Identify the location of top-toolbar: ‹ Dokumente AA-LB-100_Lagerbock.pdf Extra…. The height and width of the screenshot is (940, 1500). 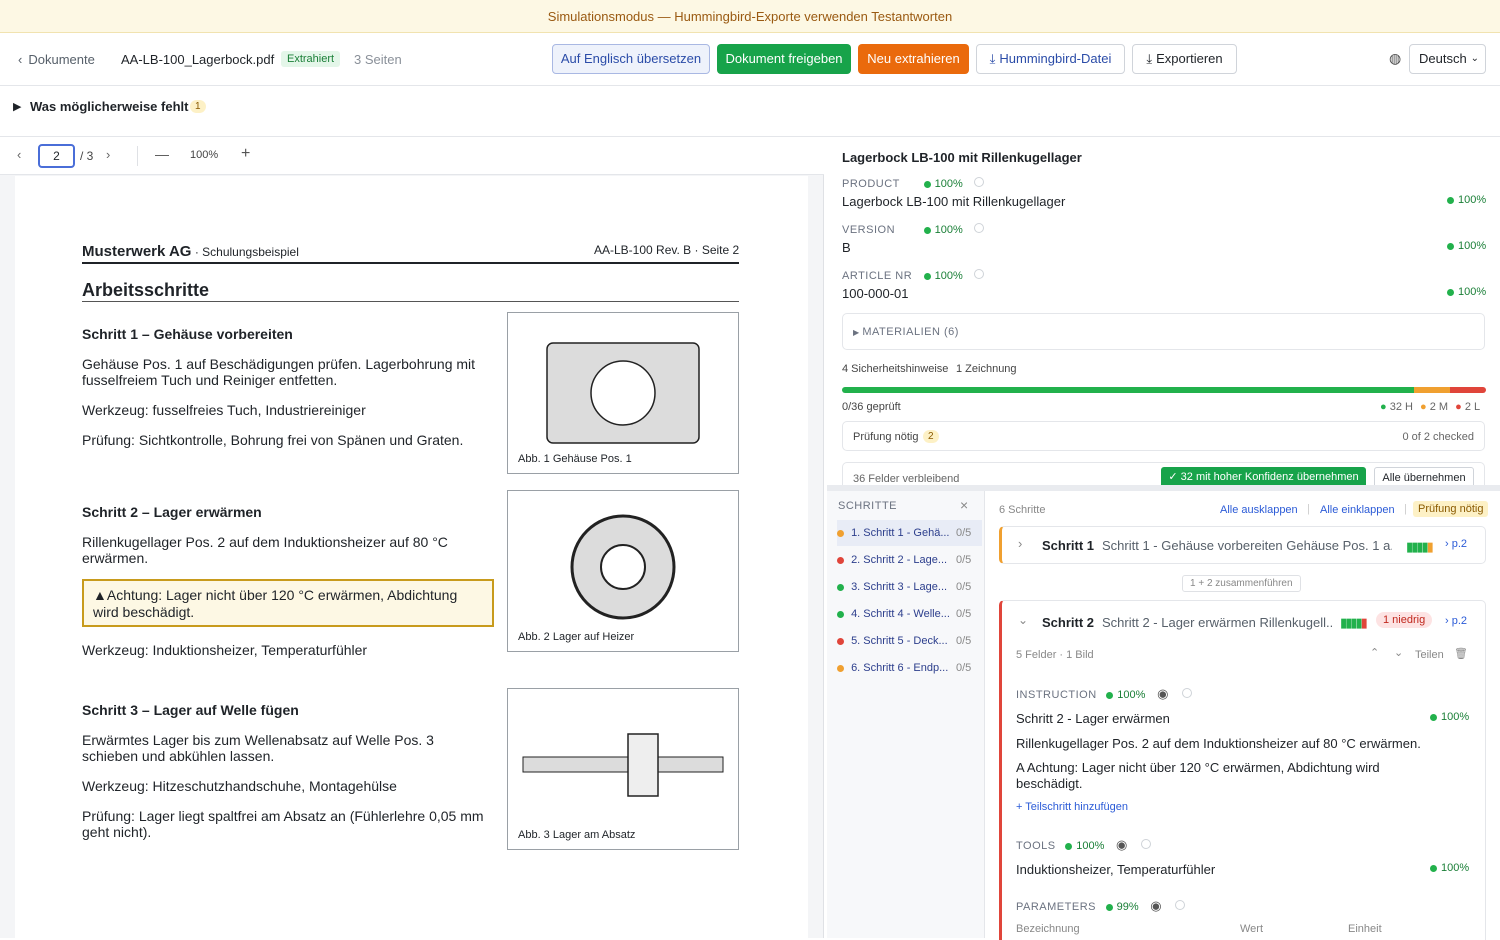
(750, 59).